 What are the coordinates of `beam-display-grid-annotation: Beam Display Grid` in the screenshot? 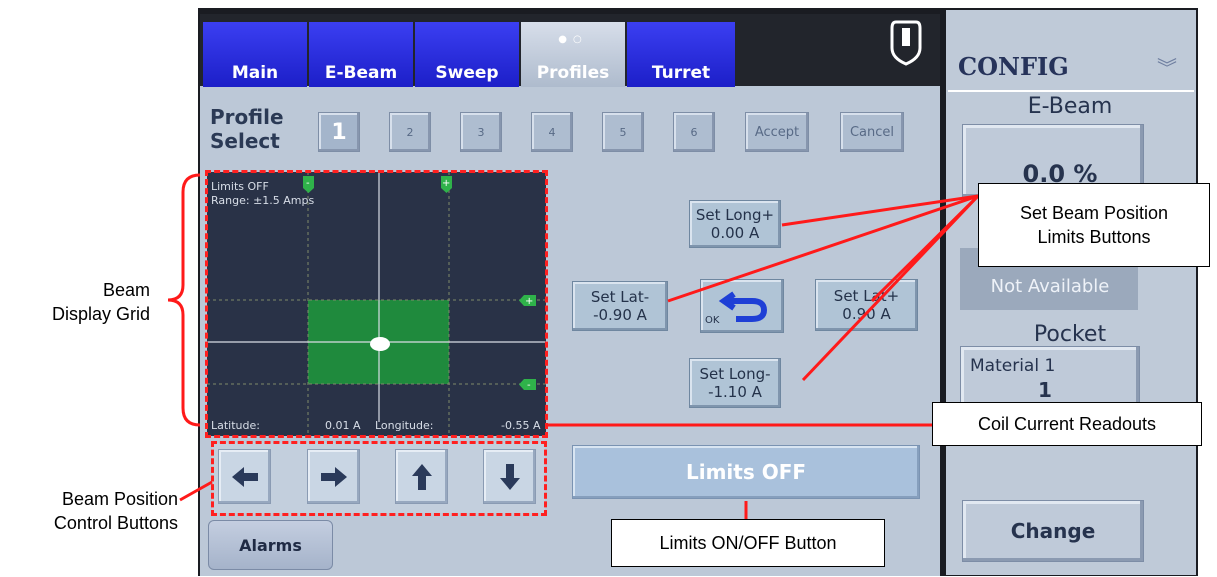 It's located at (100, 302).